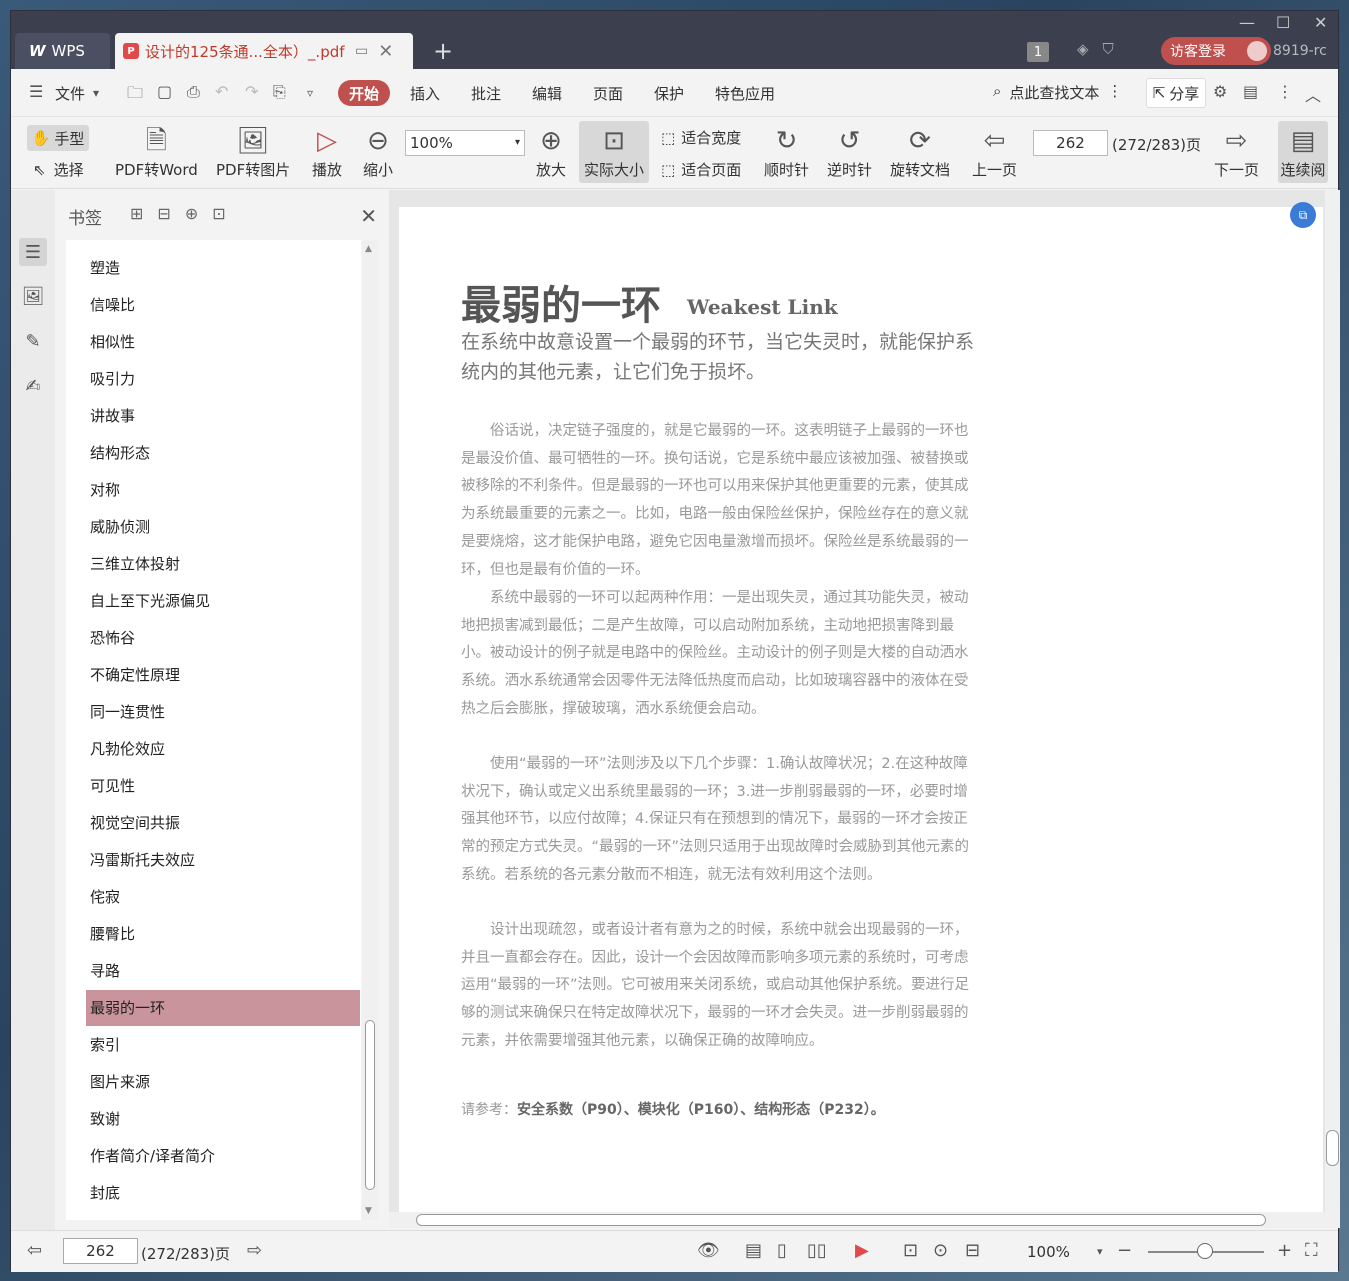 The image size is (1349, 1281). Describe the element at coordinates (361, 51) in the screenshot. I see `monitor-icon: ▭` at that location.